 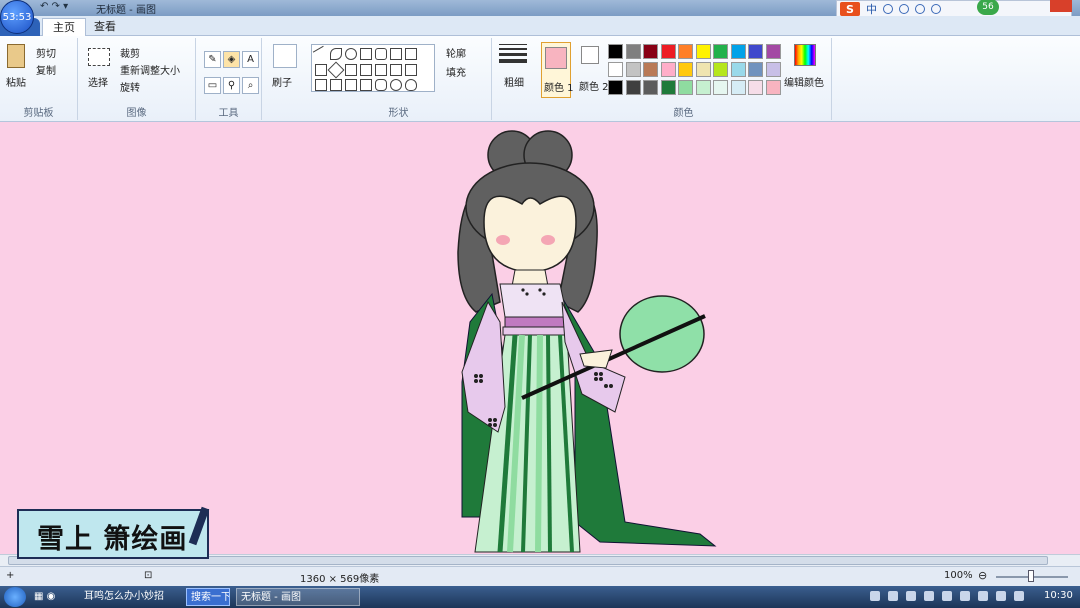 What do you see at coordinates (381, 85) in the screenshot?
I see `callout-rect-shape-icon` at bounding box center [381, 85].